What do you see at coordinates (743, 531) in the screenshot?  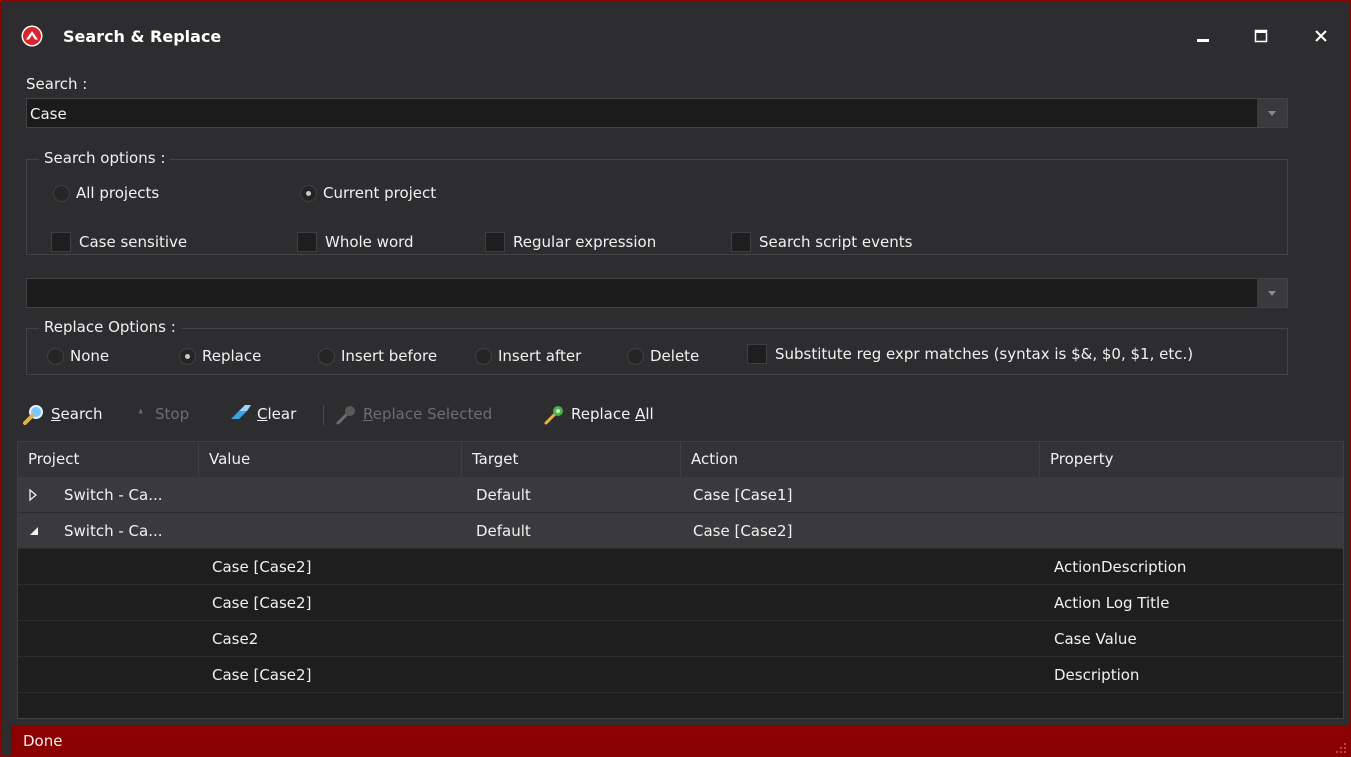 I see `cell-action: Case [Case2]` at bounding box center [743, 531].